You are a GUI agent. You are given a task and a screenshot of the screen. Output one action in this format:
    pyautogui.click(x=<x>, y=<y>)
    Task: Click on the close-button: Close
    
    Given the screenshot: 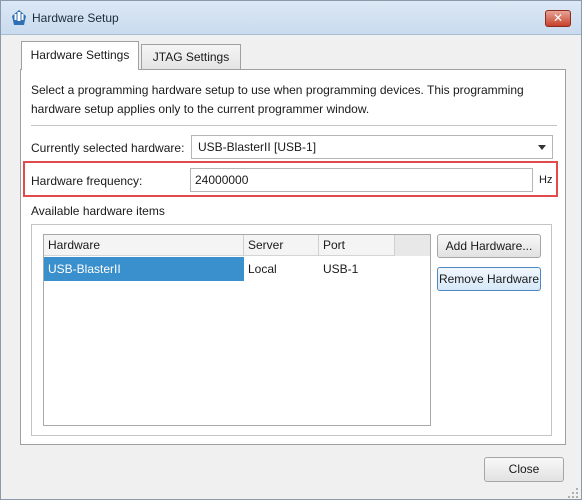 What is the action you would take?
    pyautogui.click(x=524, y=469)
    